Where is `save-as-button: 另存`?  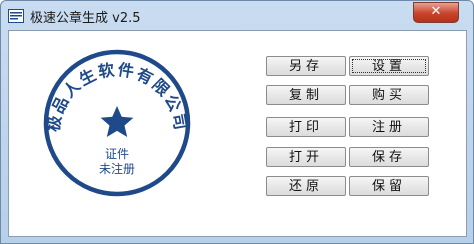
save-as-button: 另存 is located at coordinates (306, 66).